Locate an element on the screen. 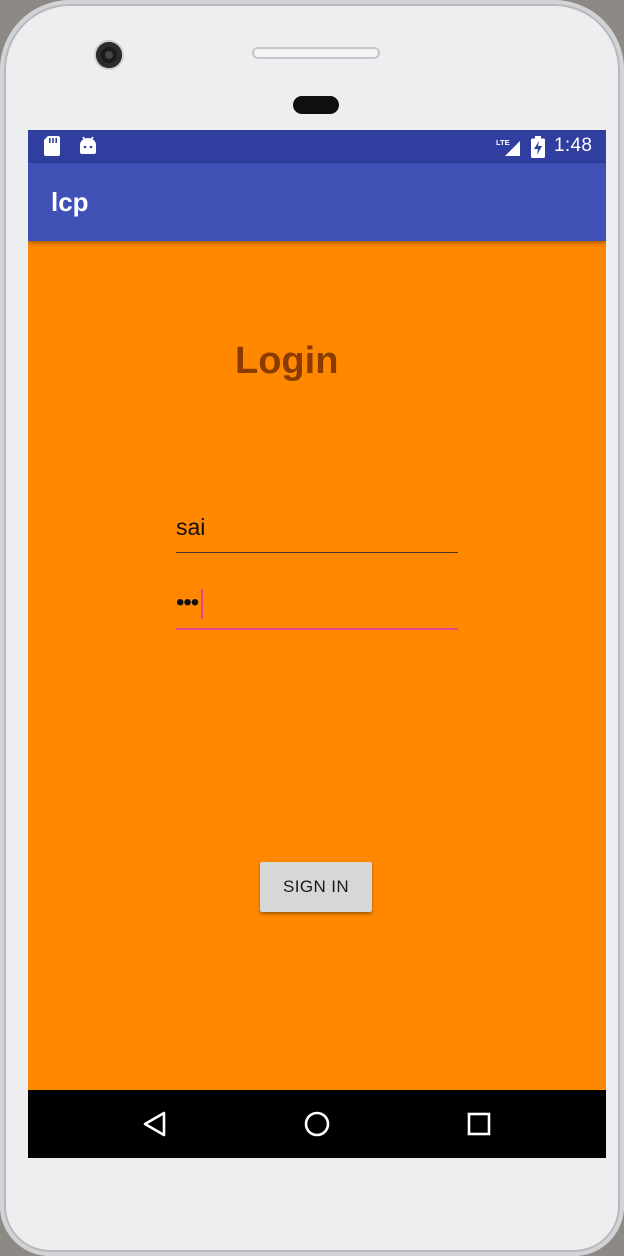 This screenshot has height=1256, width=624. username-input: sai is located at coordinates (317, 532).